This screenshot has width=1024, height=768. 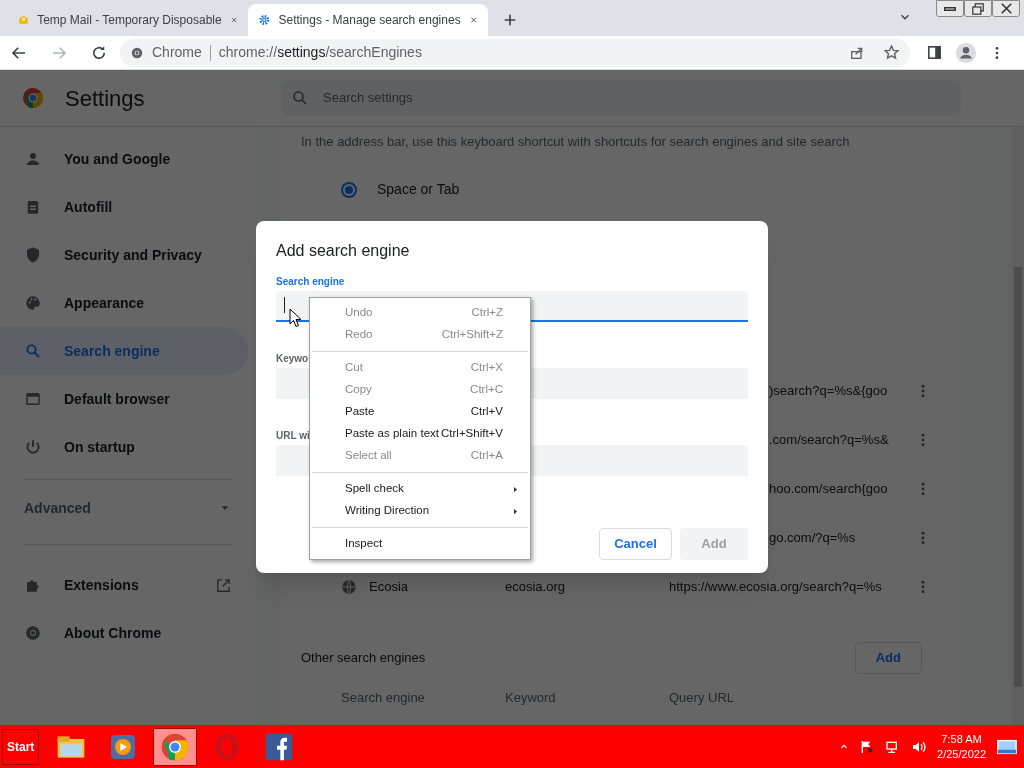 I want to click on browser-tab: Temp Mail - Temporary Disposable, so click(x=128, y=20).